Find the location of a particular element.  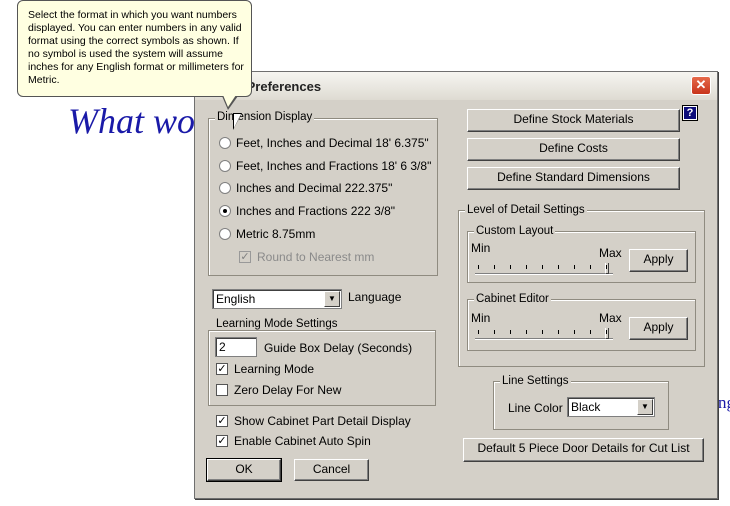

dimension-display-legend: Dimension Display is located at coordinates (265, 117).